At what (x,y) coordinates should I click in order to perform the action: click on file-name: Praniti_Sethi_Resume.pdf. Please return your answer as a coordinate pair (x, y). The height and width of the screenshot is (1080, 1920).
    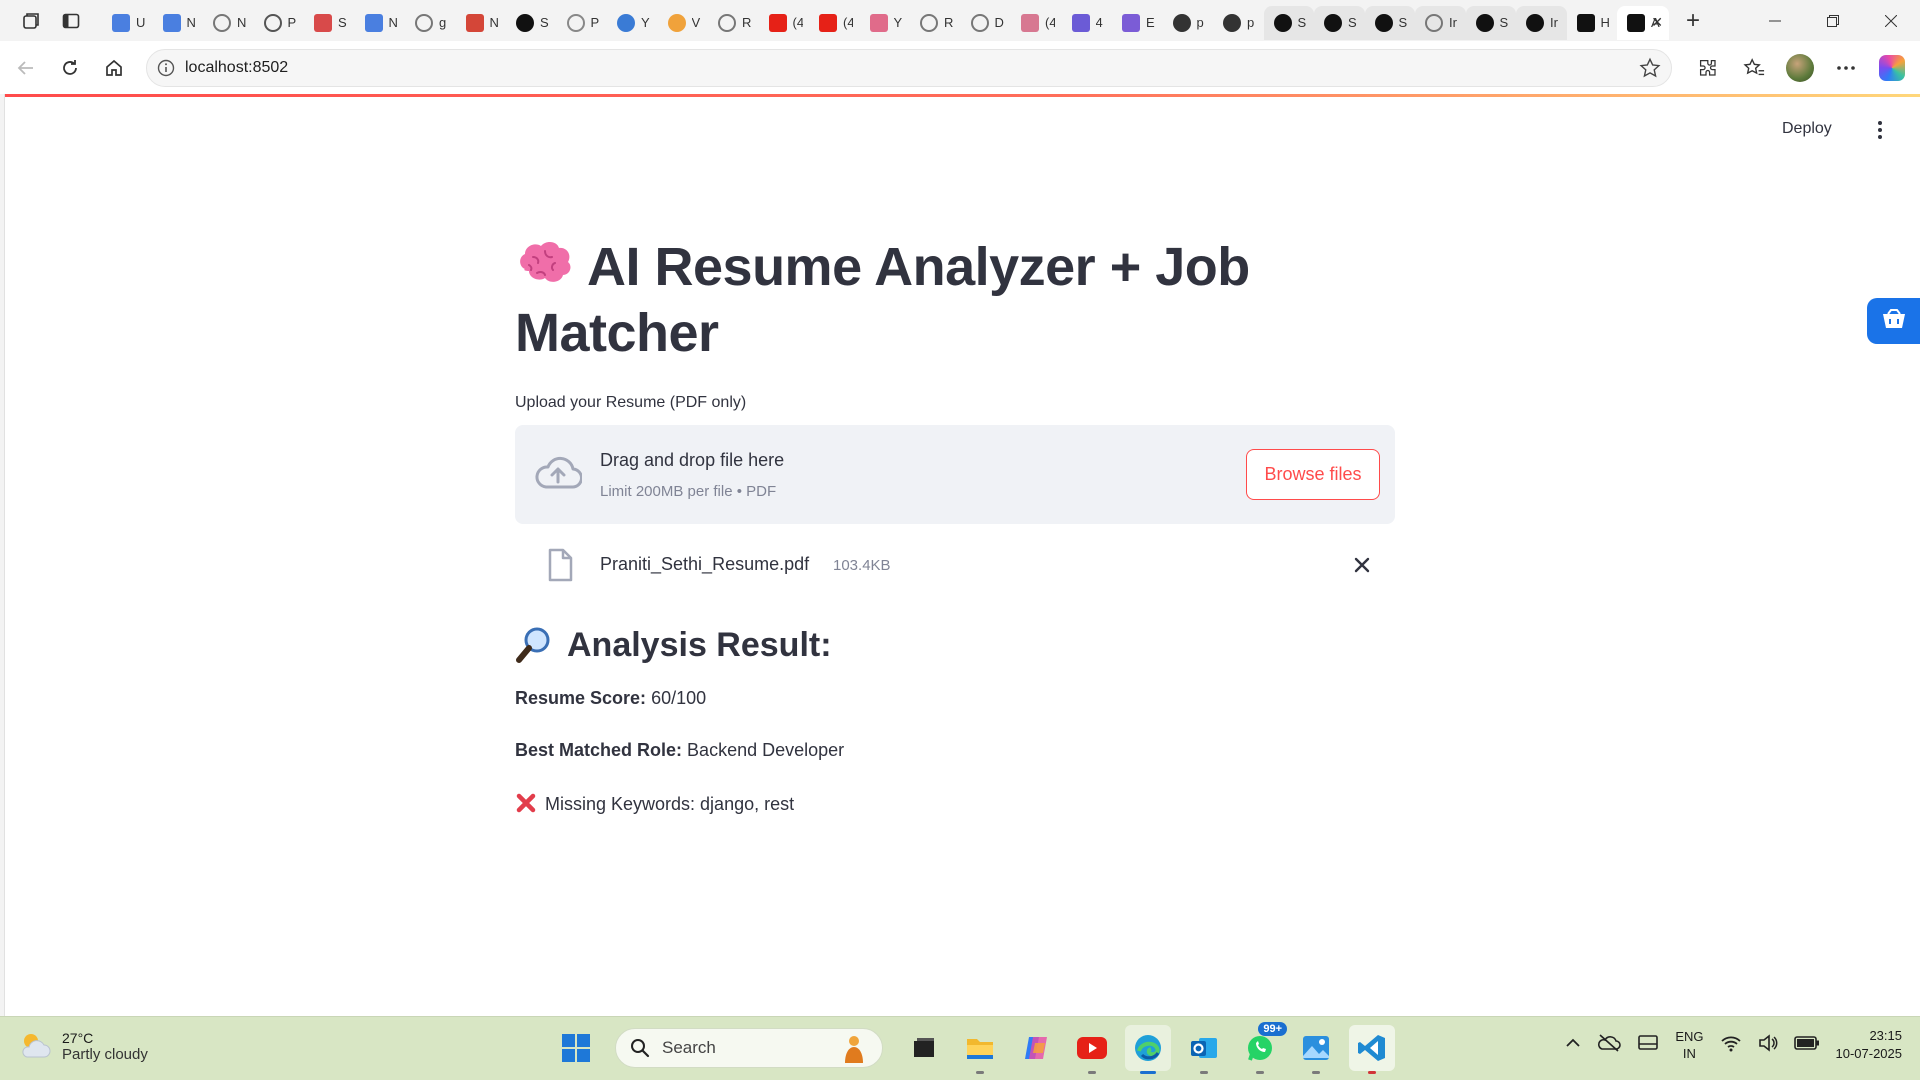
    Looking at the image, I should click on (705, 564).